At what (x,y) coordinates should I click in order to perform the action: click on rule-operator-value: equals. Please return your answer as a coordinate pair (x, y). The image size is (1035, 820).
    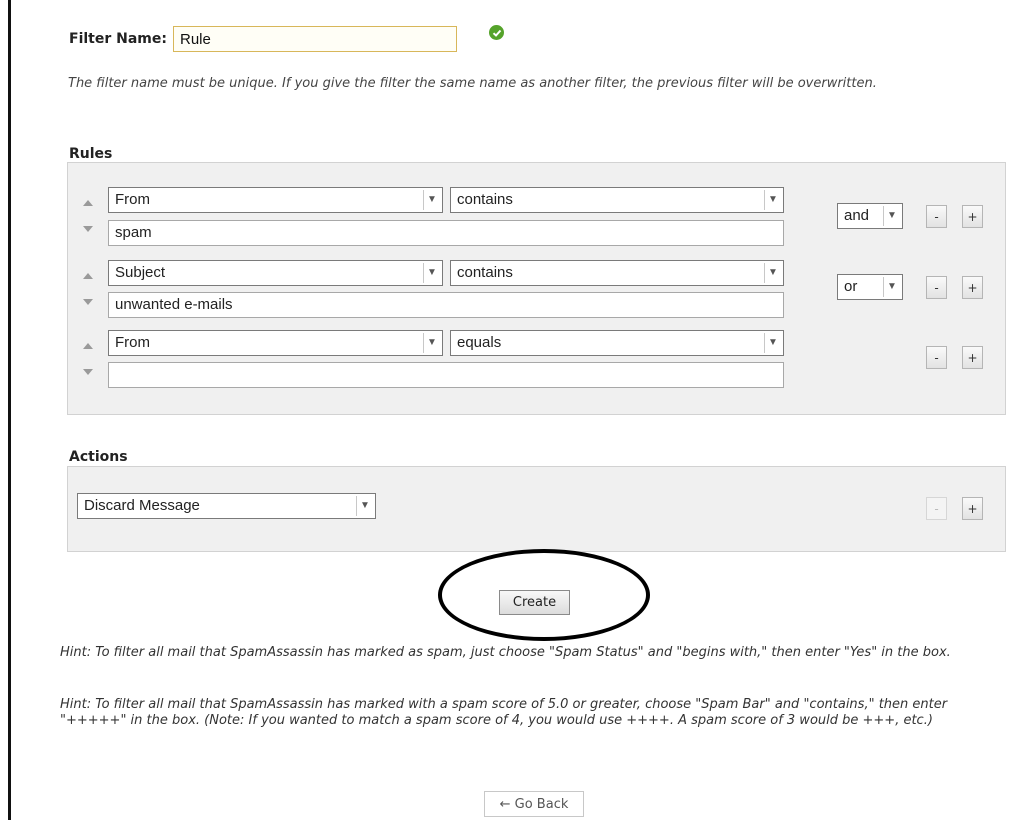
    Looking at the image, I should click on (479, 342).